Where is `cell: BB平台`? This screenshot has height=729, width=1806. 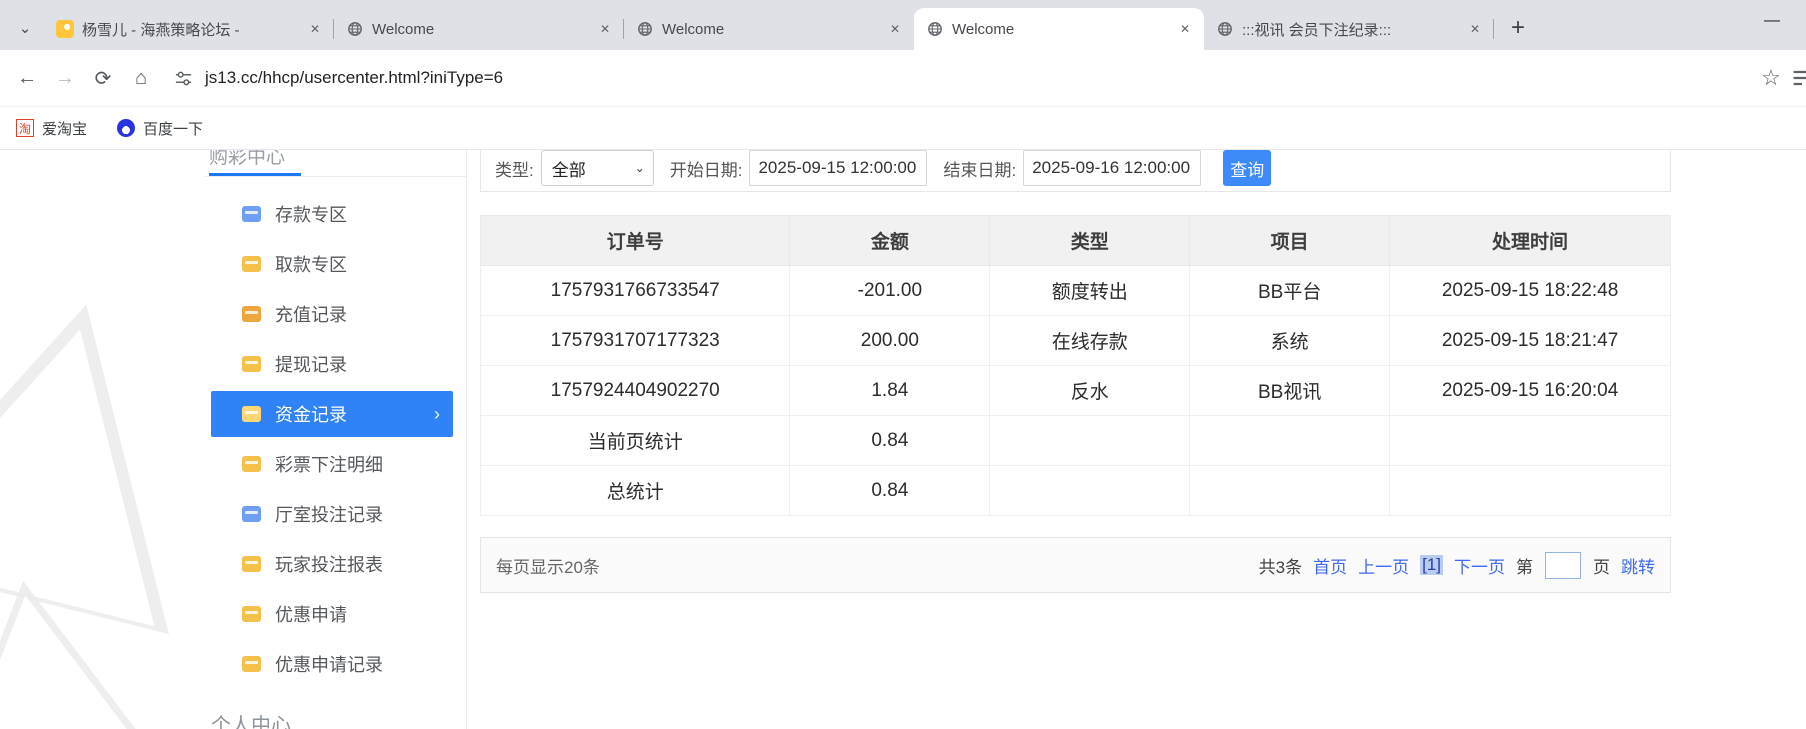
cell: BB平台 is located at coordinates (1290, 290).